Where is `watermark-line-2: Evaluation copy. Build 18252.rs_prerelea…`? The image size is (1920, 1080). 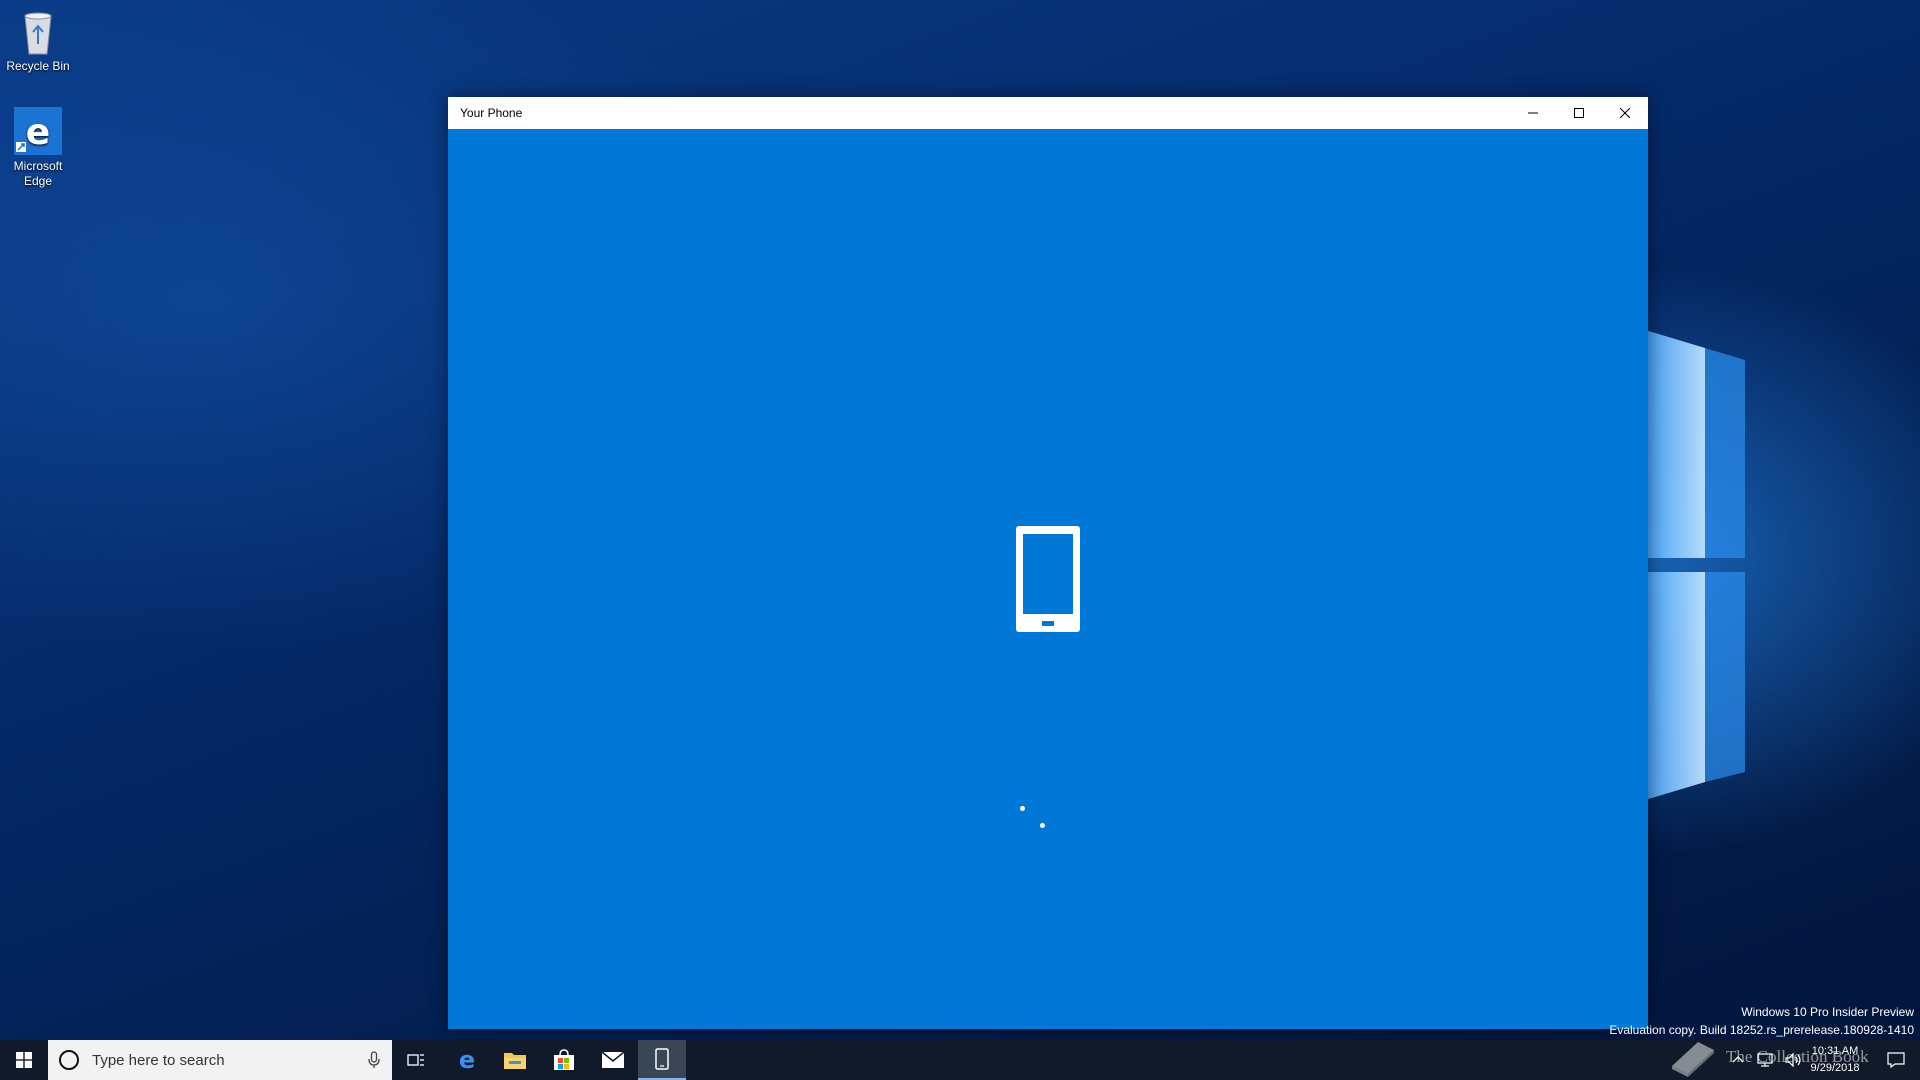
watermark-line-2: Evaluation copy. Build 18252.rs_prerelea… is located at coordinates (1761, 1030).